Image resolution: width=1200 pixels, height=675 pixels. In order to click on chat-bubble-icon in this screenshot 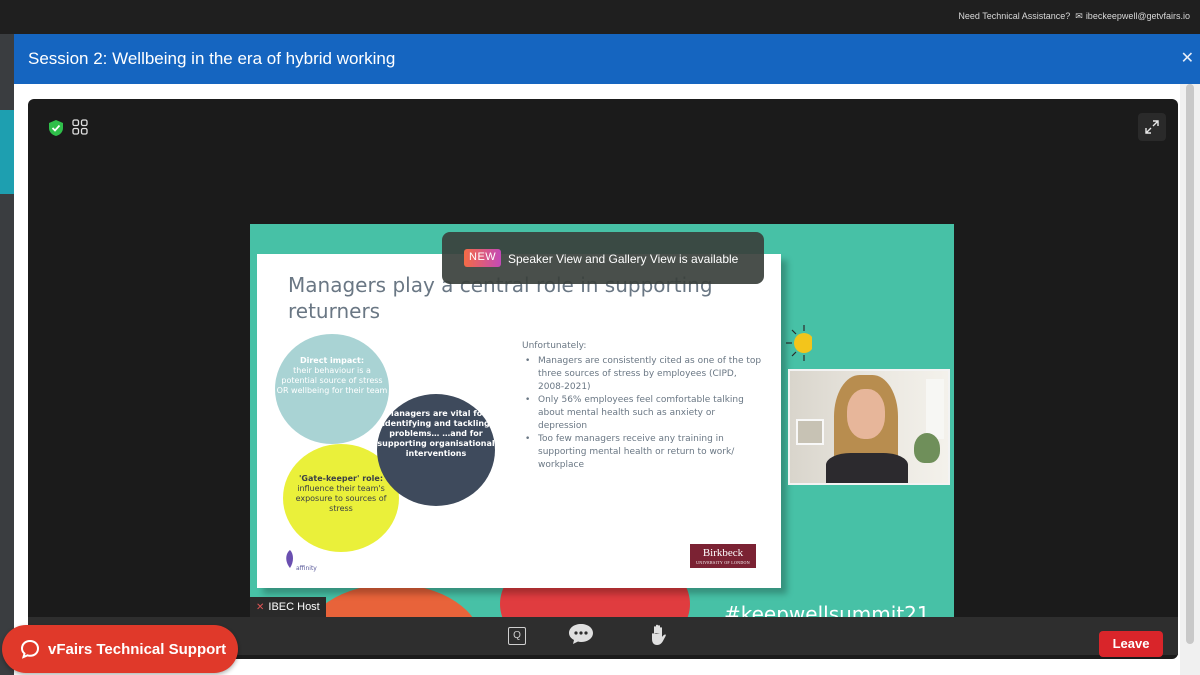, I will do `click(30, 649)`.